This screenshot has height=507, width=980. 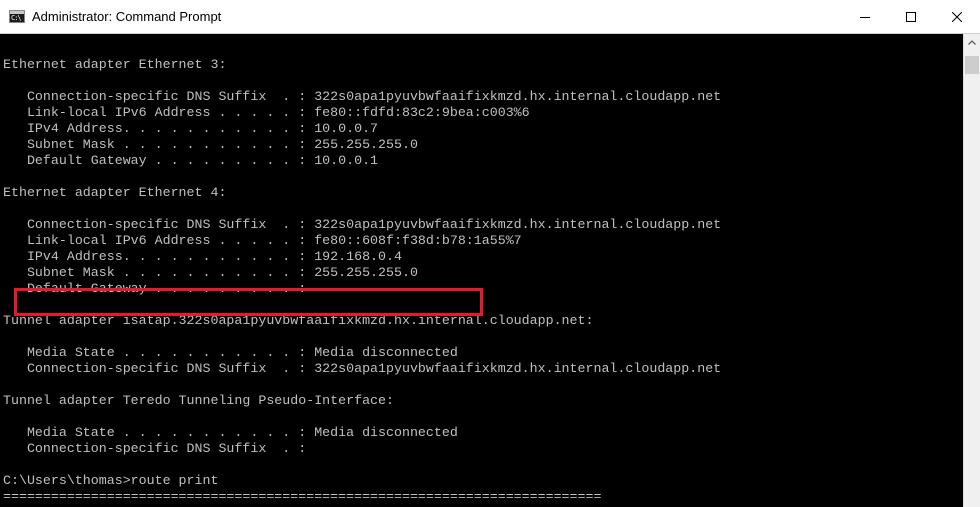 What do you see at coordinates (490, 17) in the screenshot?
I see `title-bar: C:\ Administrator: Command Prompt` at bounding box center [490, 17].